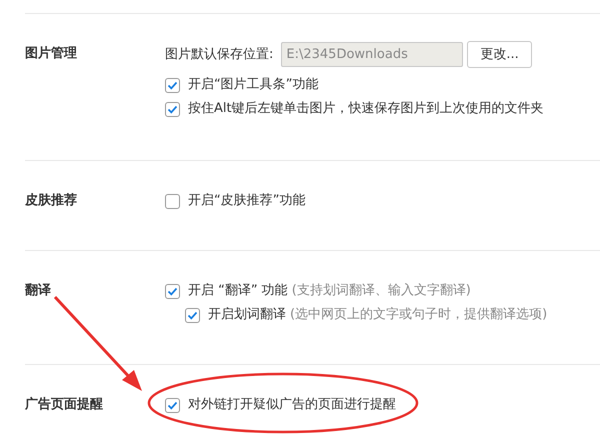  Describe the element at coordinates (381, 291) in the screenshot. I see `hint-text: (支持划词翻译、输入文字翻译)` at that location.